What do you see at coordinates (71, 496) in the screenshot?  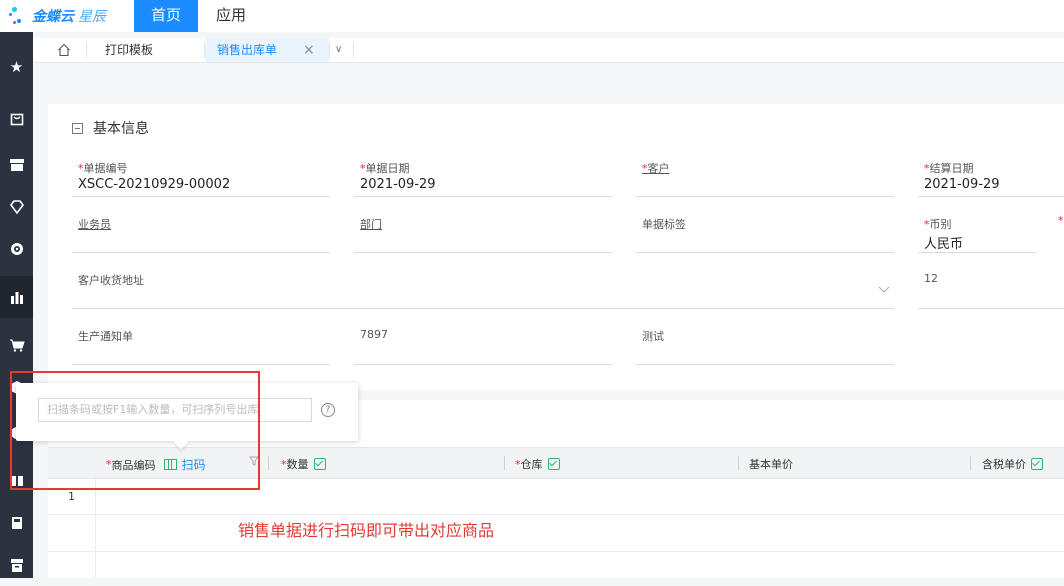 I see `row-number: 1` at bounding box center [71, 496].